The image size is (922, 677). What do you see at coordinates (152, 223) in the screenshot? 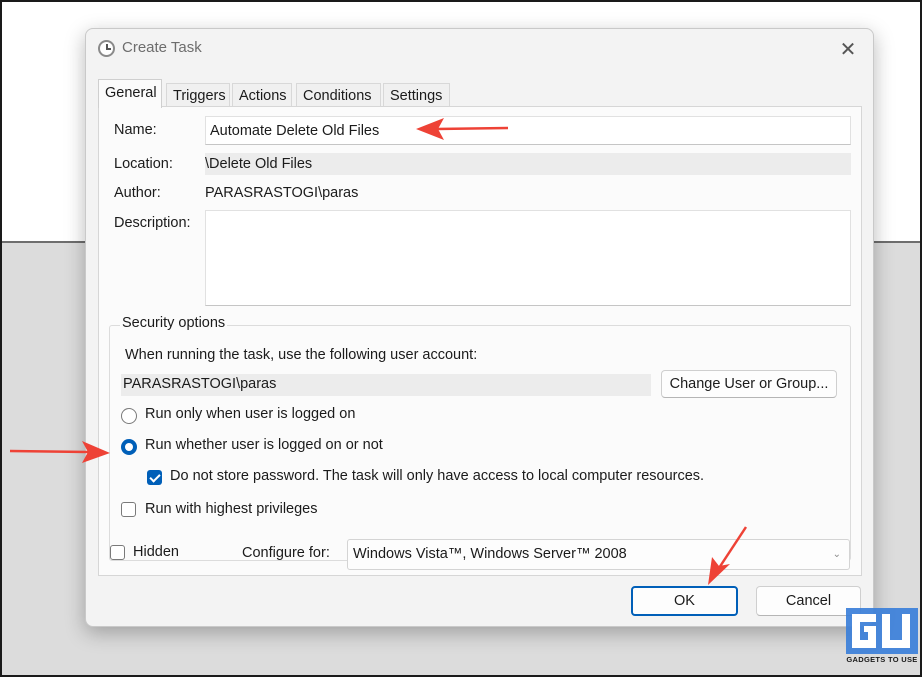
I see `description-label: Description:` at bounding box center [152, 223].